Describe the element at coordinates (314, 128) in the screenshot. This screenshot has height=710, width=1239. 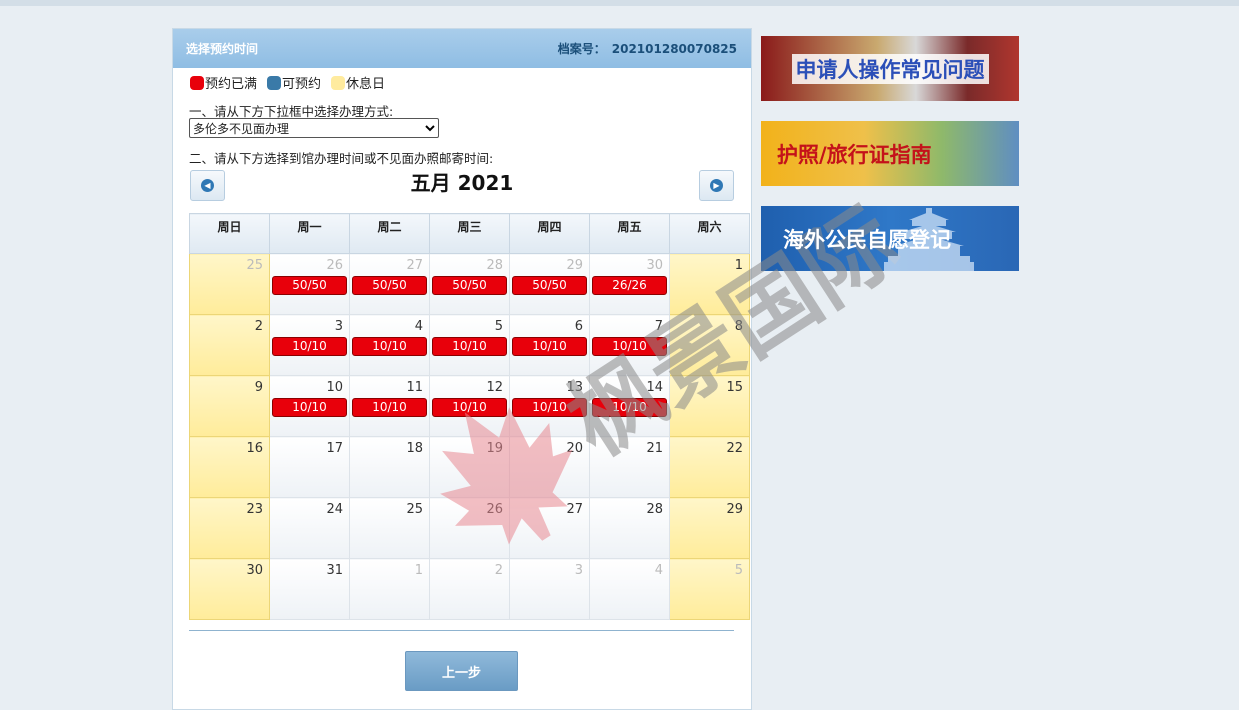
I see `method-select: 多伦多不见面办理` at that location.